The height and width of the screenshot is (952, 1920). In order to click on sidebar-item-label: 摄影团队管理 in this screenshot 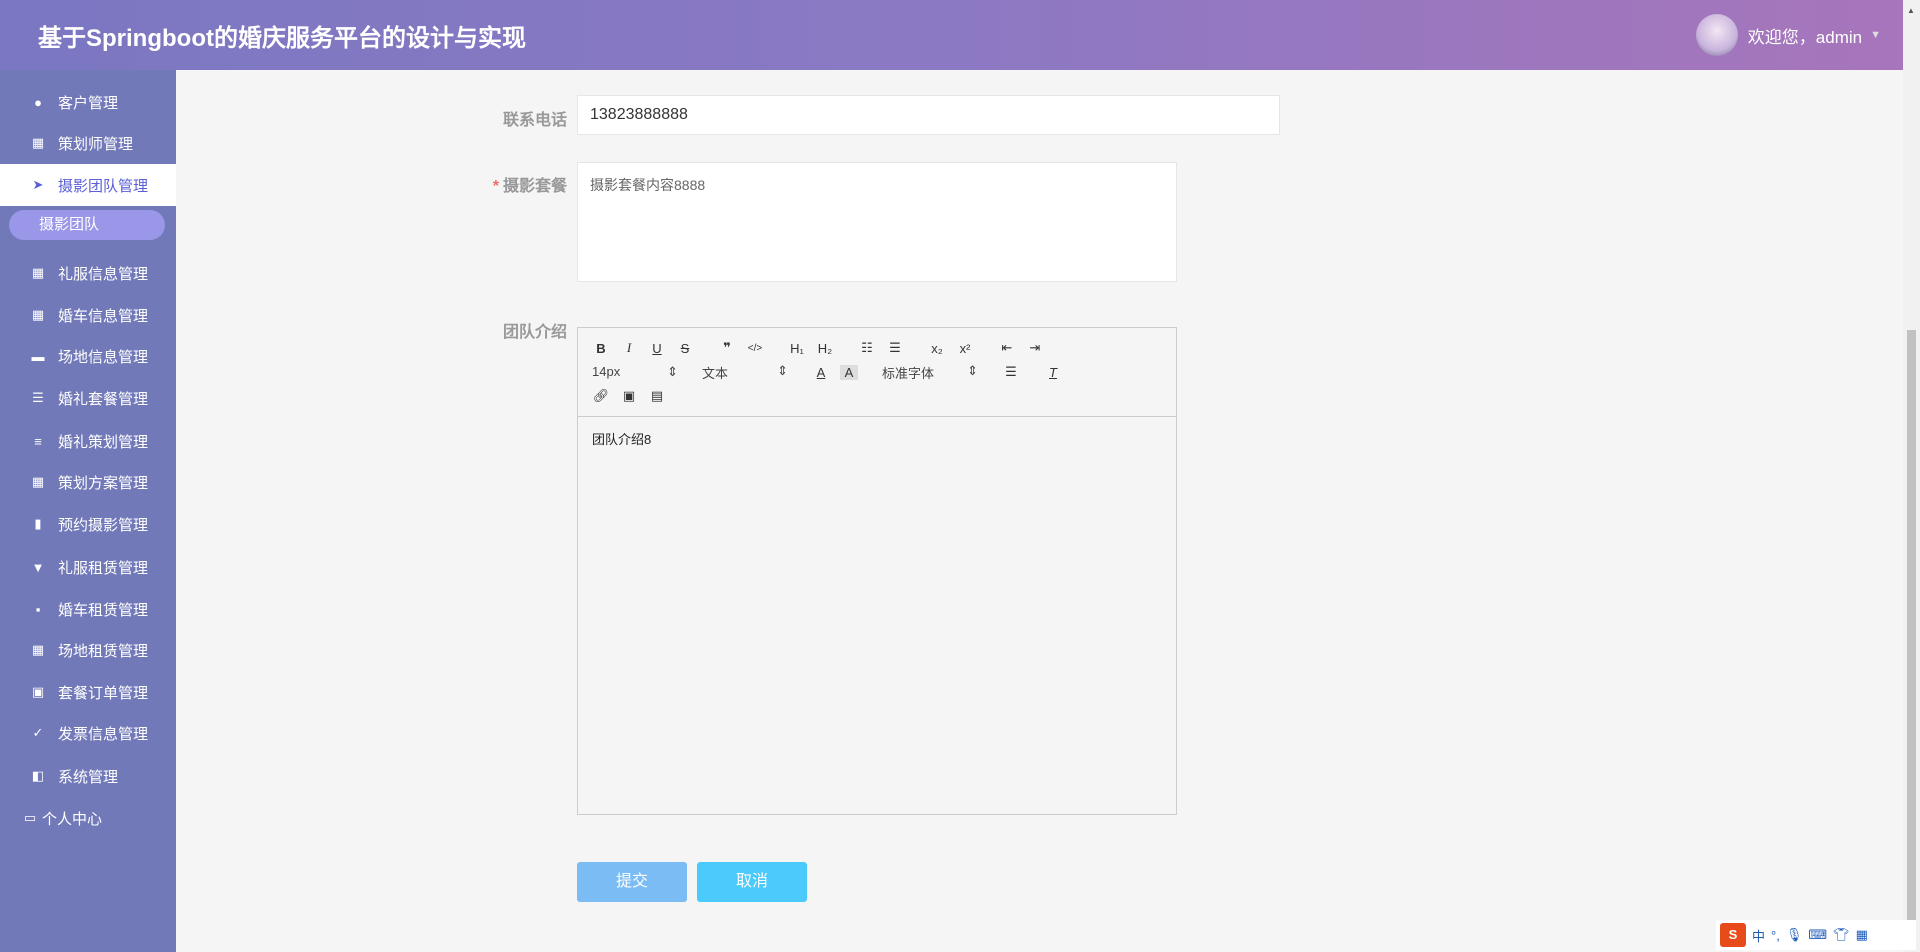, I will do `click(103, 186)`.